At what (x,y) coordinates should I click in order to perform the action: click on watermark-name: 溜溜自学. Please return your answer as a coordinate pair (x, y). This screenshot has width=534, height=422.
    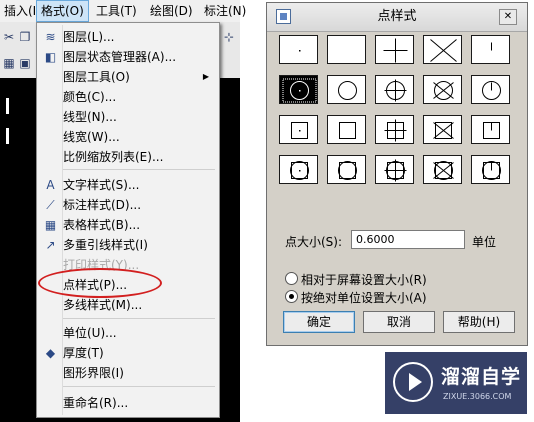
    Looking at the image, I should click on (481, 377).